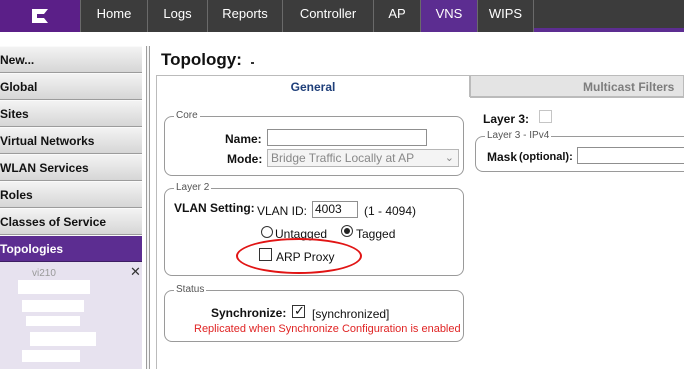 This screenshot has width=684, height=369. I want to click on top-nav-bar: Home Logs Reports Controller AP VNS WIPS, so click(342, 16).